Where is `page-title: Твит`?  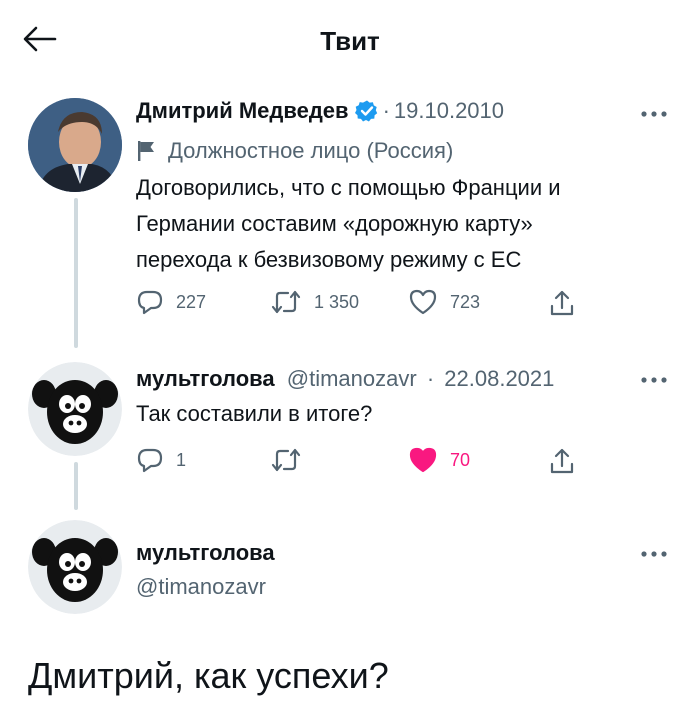 page-title: Твит is located at coordinates (350, 41).